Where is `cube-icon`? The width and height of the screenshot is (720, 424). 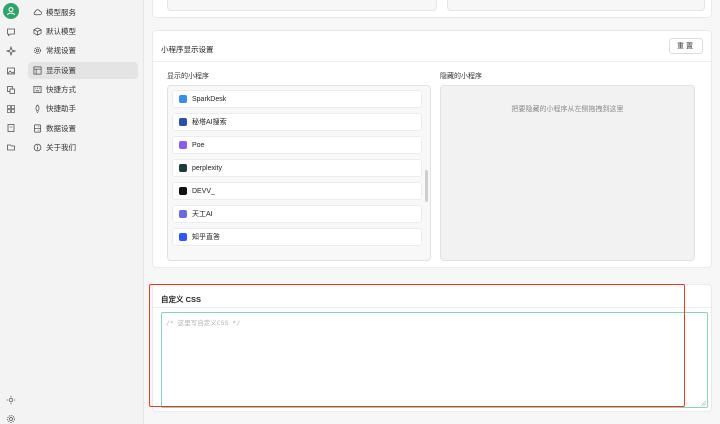
cube-icon is located at coordinates (37, 31).